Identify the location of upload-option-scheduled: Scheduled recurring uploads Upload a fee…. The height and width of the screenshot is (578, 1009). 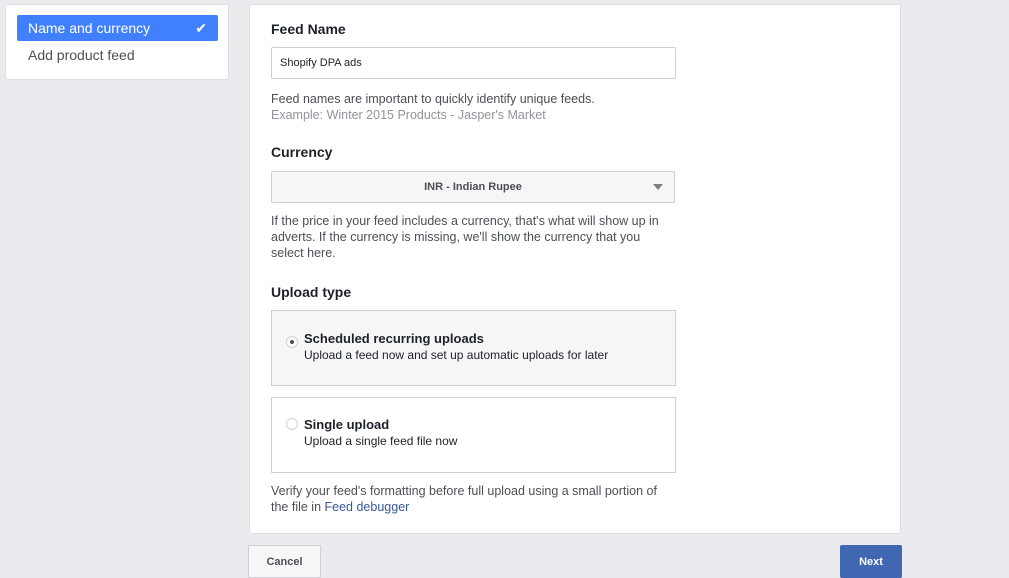
(473, 348).